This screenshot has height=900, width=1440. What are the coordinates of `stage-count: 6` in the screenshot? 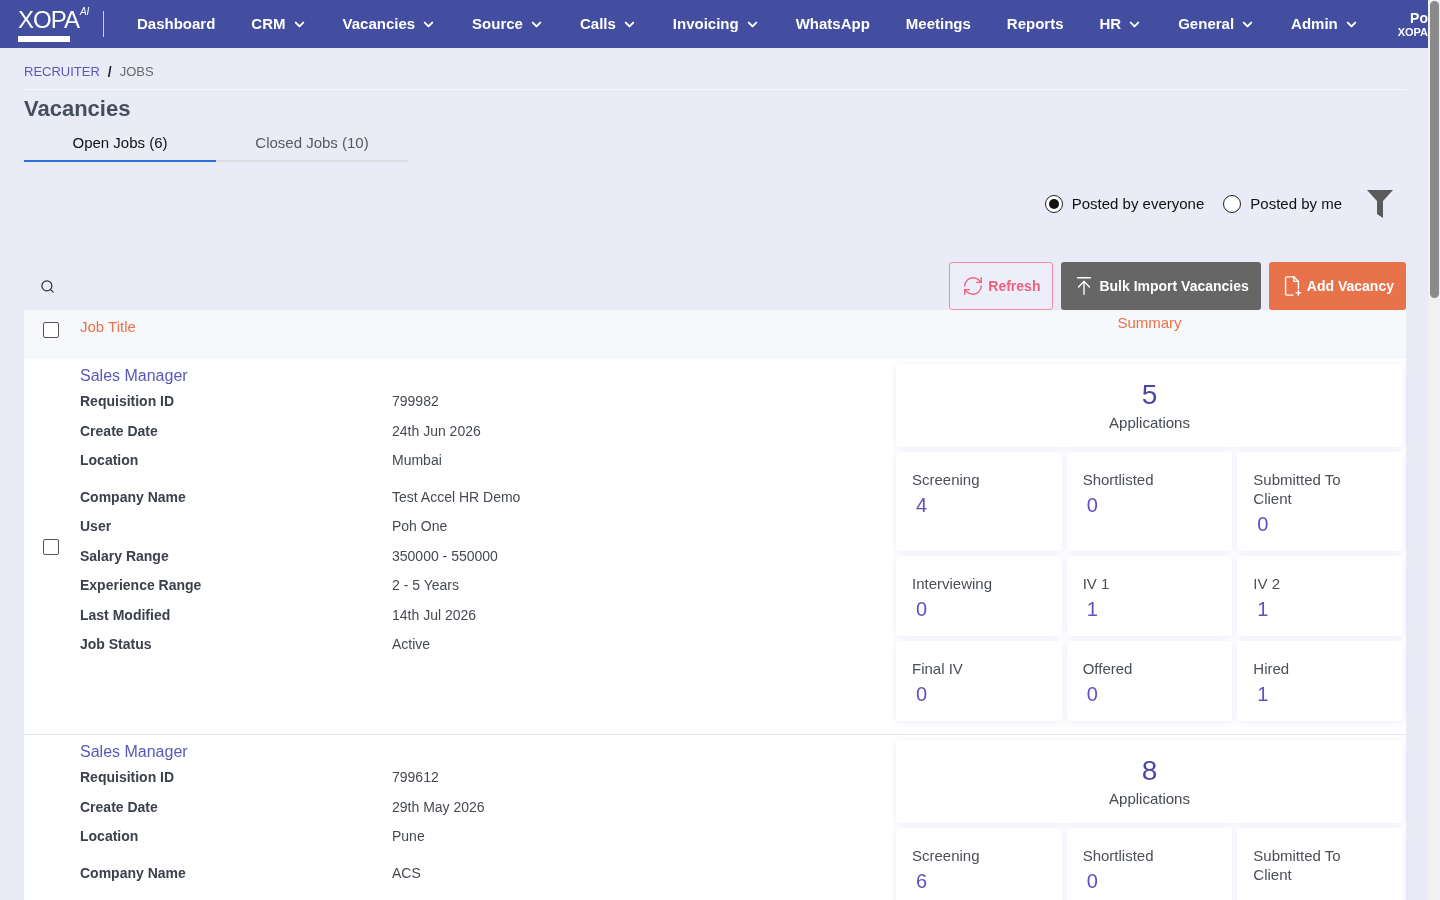 It's located at (922, 881).